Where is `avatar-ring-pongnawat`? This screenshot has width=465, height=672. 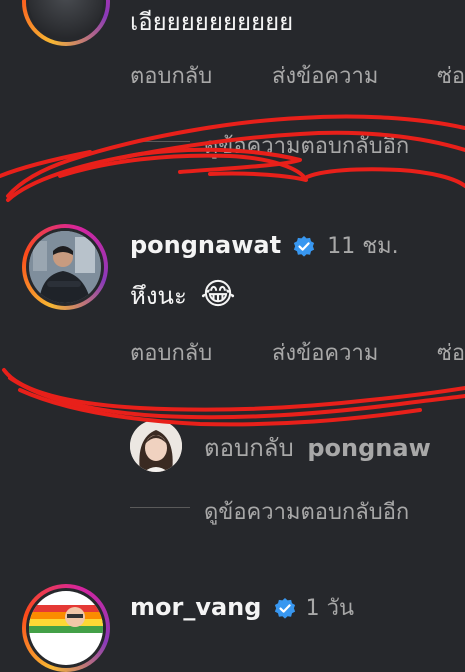
avatar-ring-pongnawat is located at coordinates (65, 267).